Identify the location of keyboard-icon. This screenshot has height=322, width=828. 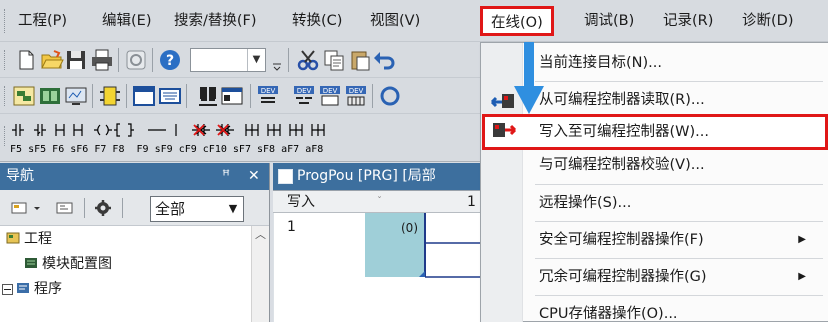
(170, 96).